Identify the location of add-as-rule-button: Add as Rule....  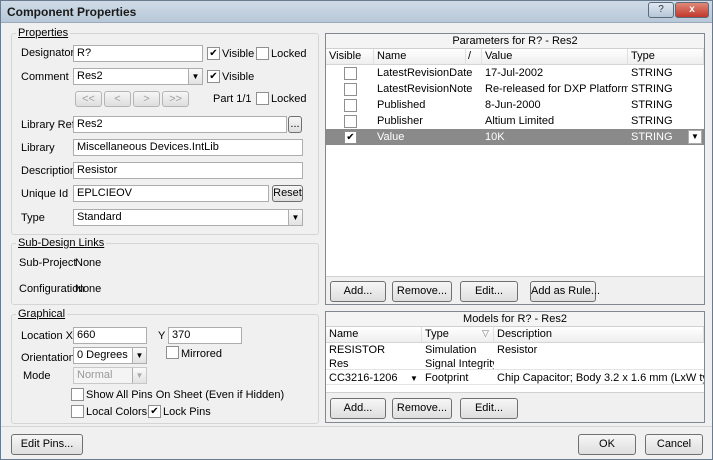
(565, 291).